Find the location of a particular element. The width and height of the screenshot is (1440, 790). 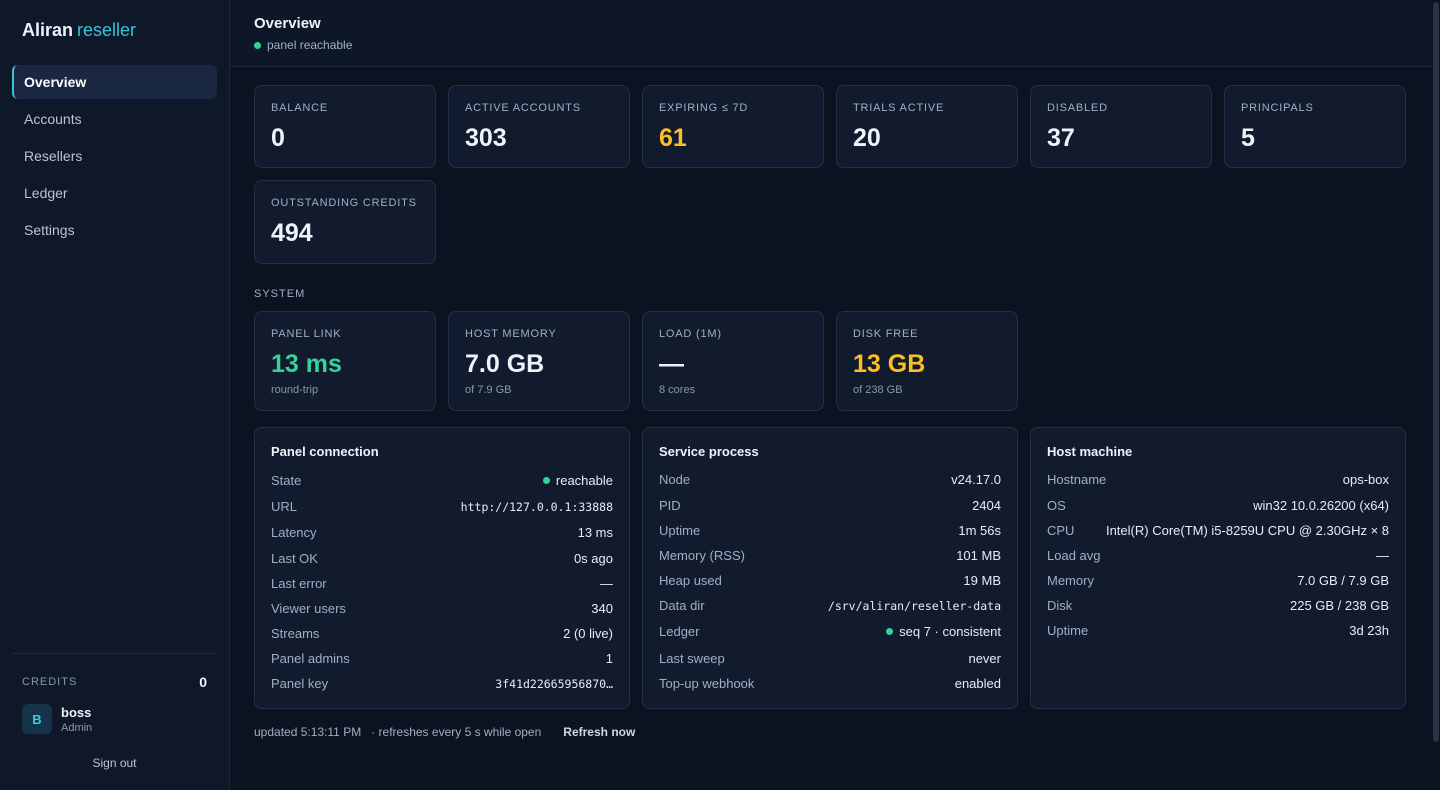

stat-label: HOST MEMORY is located at coordinates (511, 334).